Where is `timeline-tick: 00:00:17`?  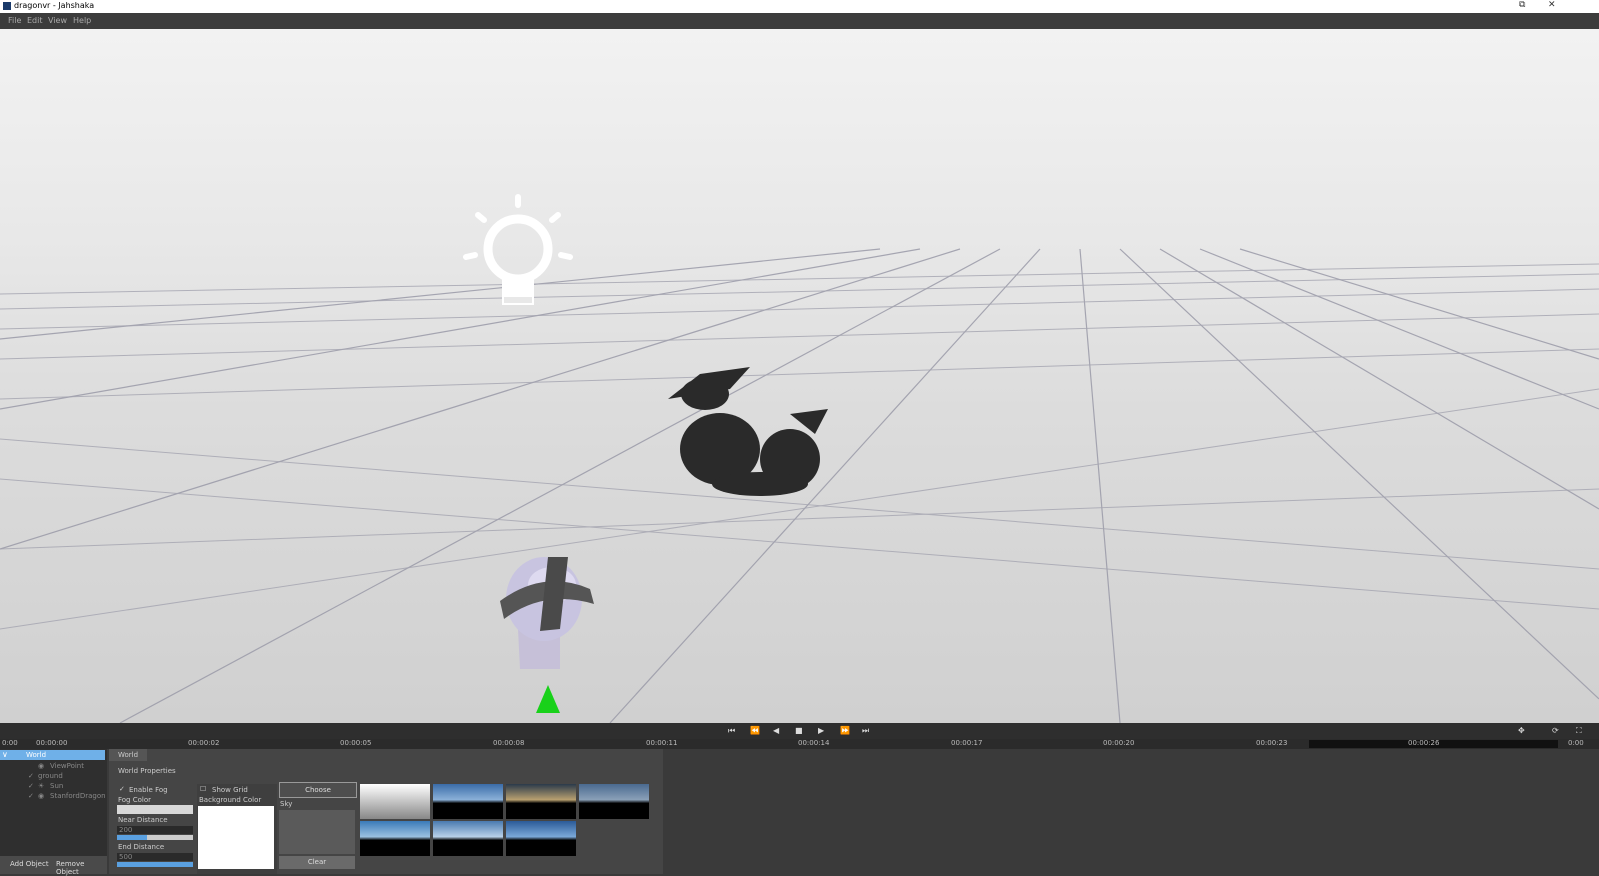
timeline-tick: 00:00:17 is located at coordinates (967, 743).